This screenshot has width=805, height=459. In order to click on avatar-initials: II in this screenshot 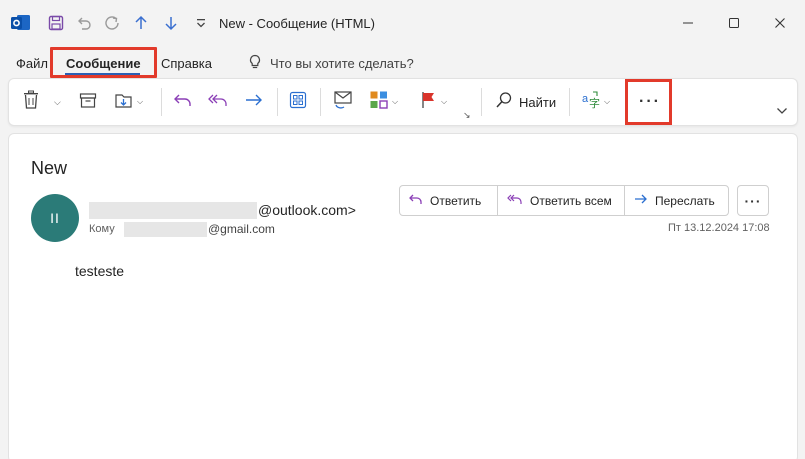, I will do `click(55, 218)`.